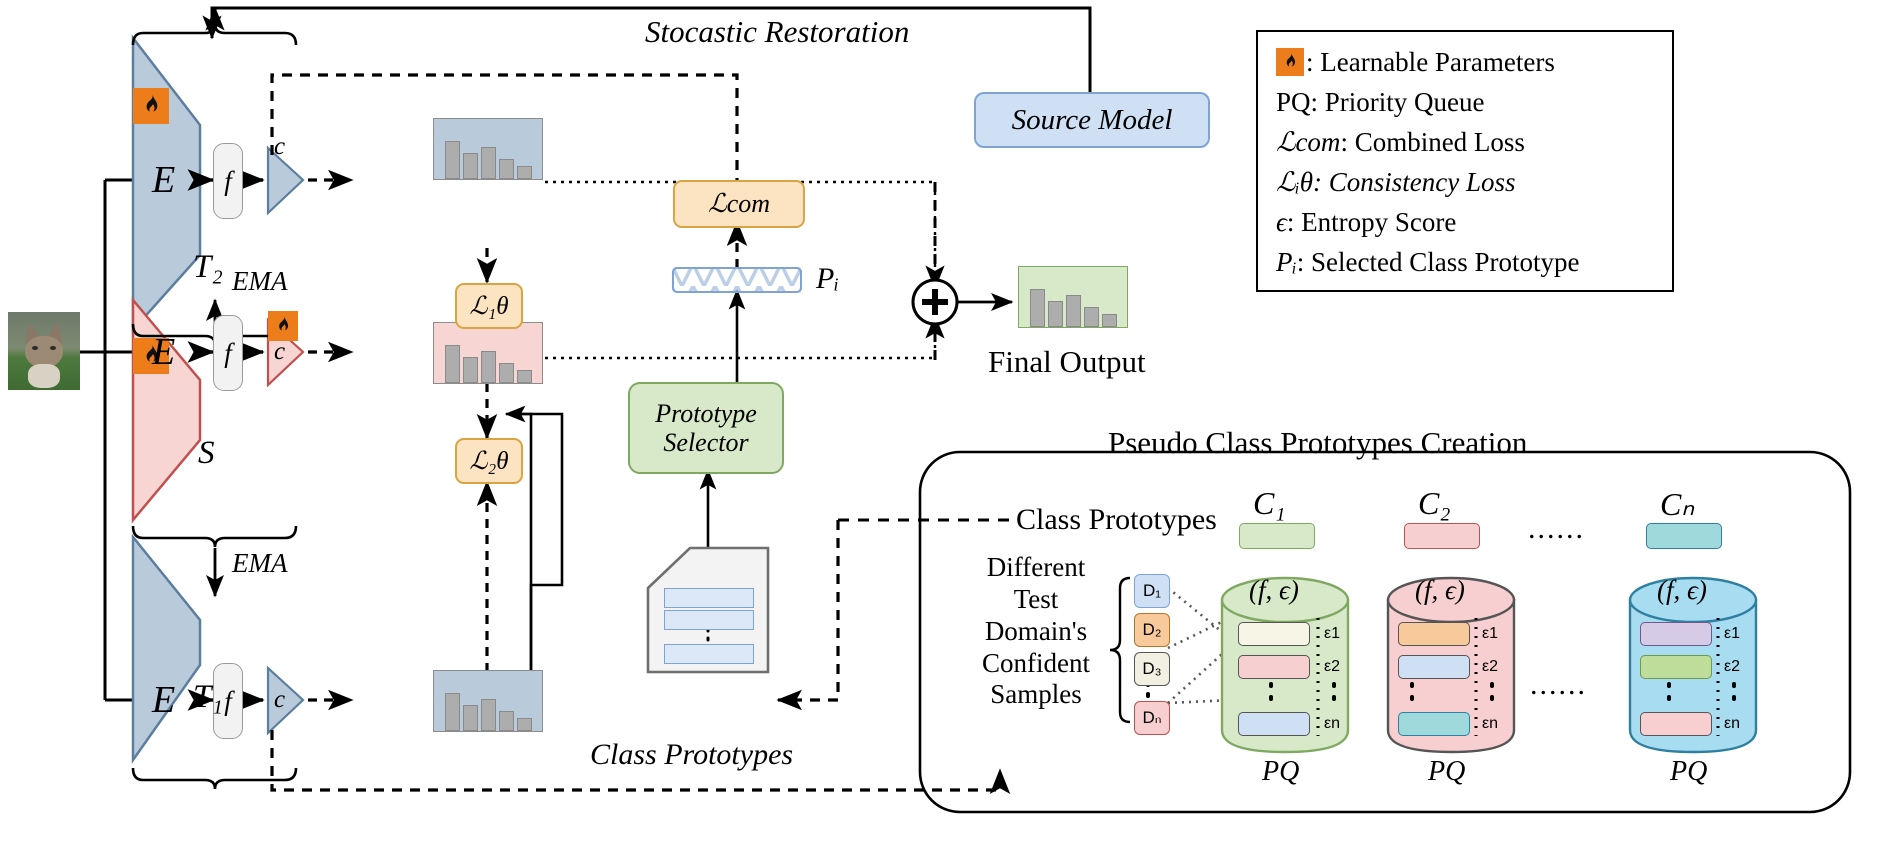  I want to click on domain-label: D₂, so click(1152, 629).